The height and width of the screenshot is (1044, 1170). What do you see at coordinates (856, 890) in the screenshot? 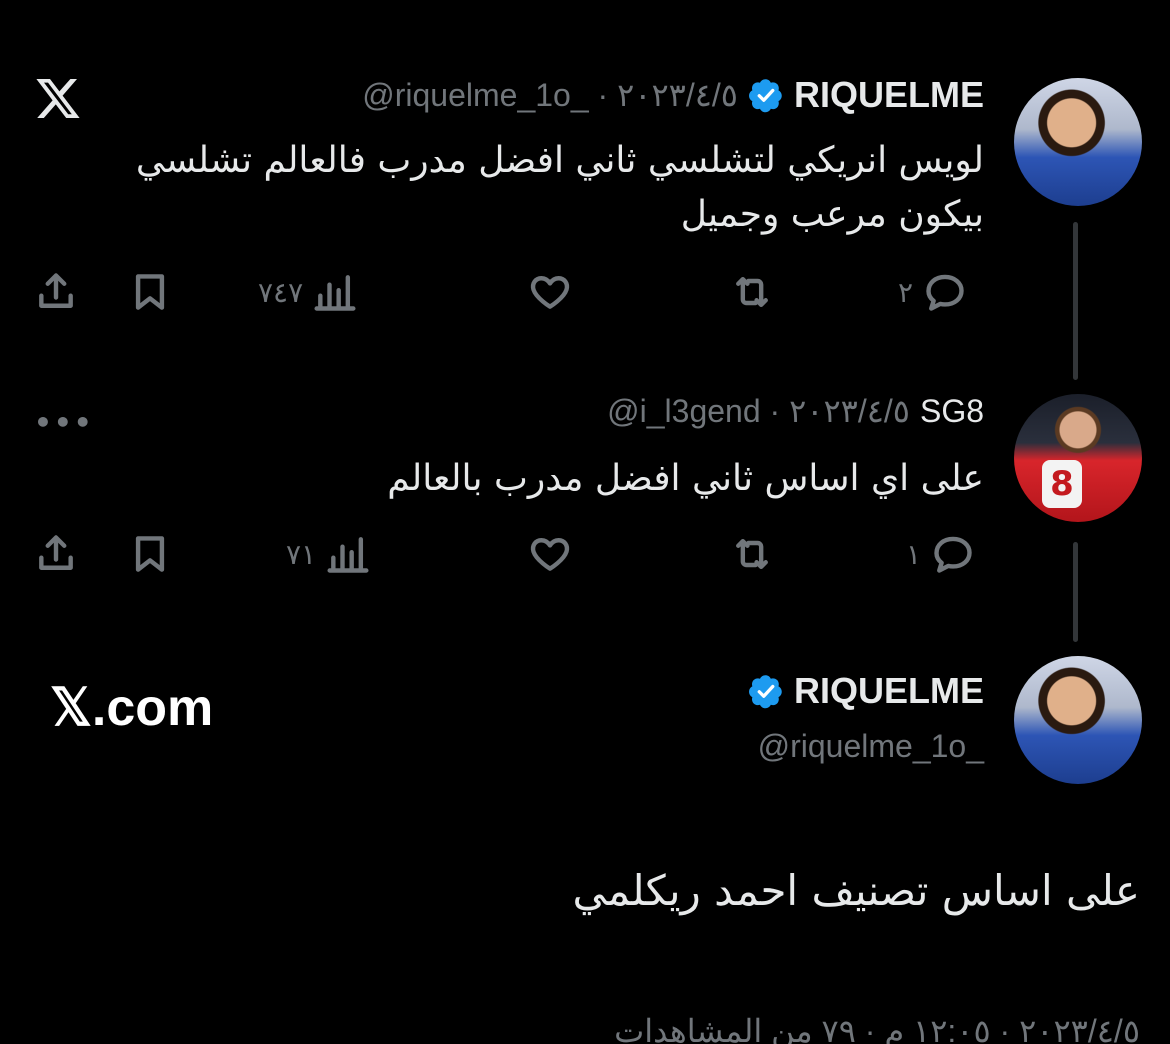
I see `main-tweet-text: على اساس تصنيف احمد ريكلمي` at bounding box center [856, 890].